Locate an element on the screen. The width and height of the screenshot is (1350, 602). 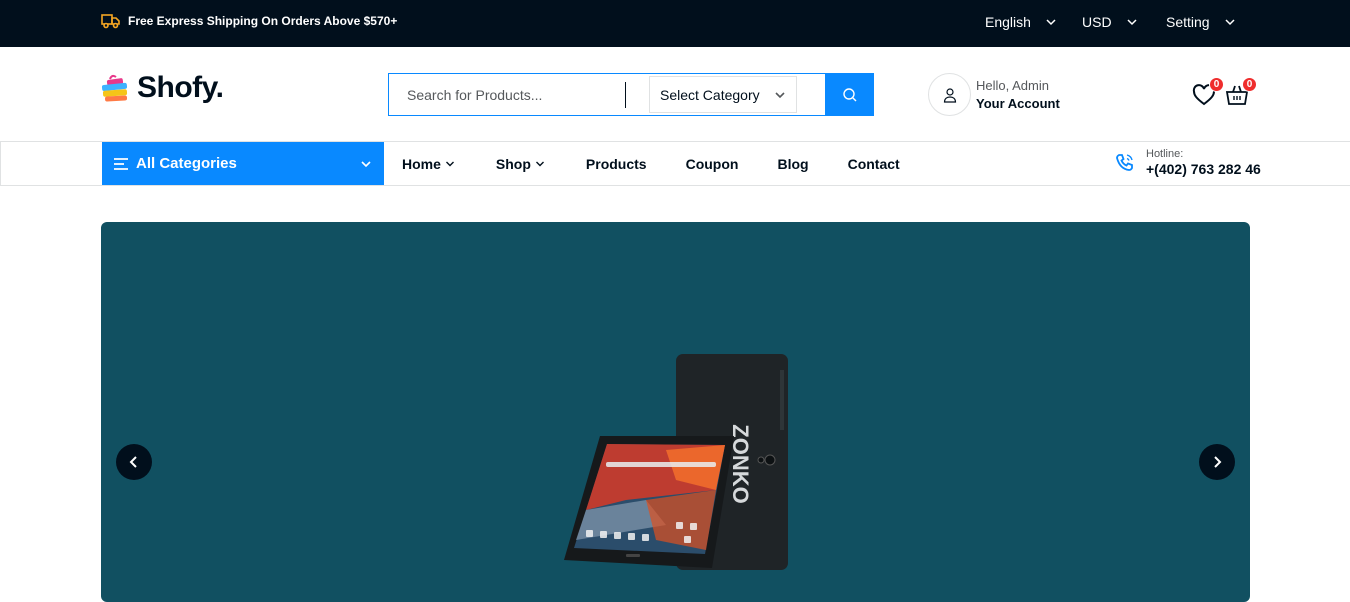
category-select-label: Select Category is located at coordinates (710, 94).